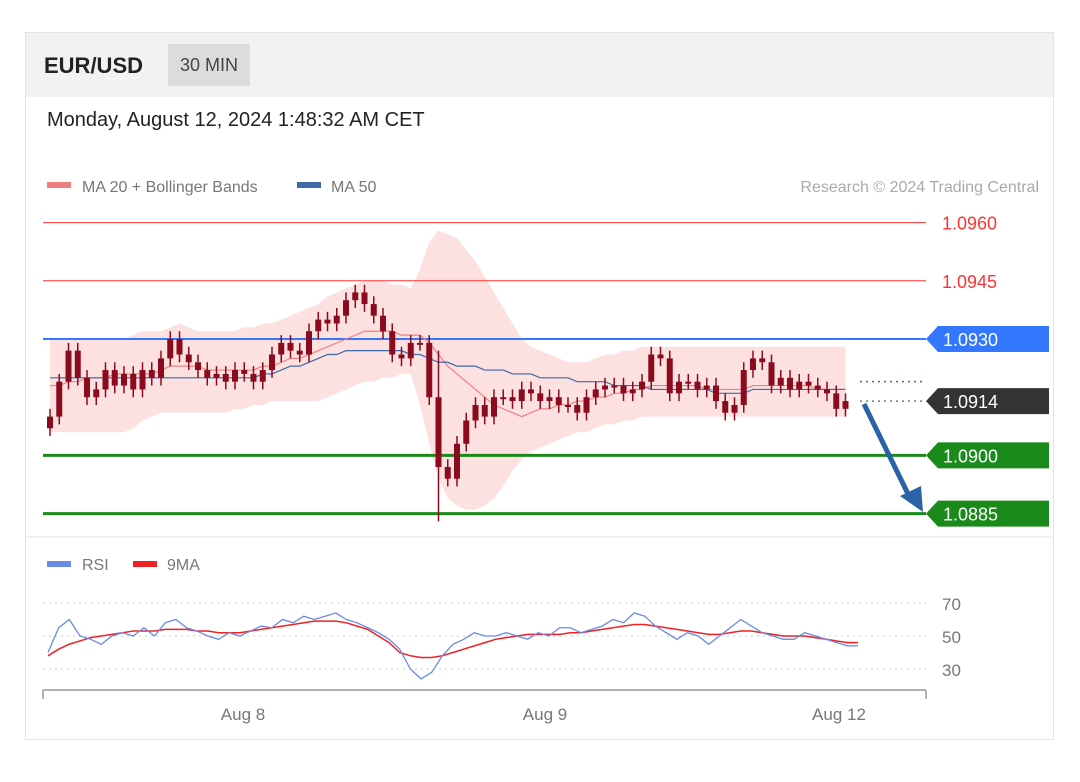 The width and height of the screenshot is (1080, 782). I want to click on rsi-ma-legend-swatch, so click(145, 564).